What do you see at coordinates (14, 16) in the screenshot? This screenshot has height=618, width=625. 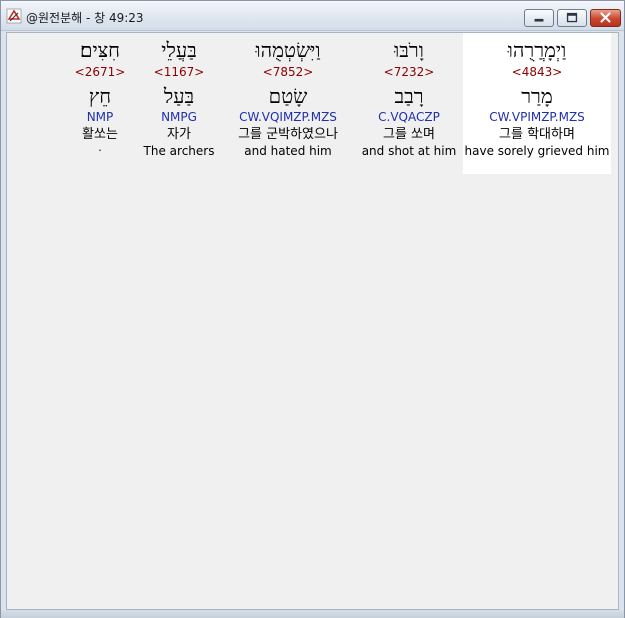 I see `app-icon` at bounding box center [14, 16].